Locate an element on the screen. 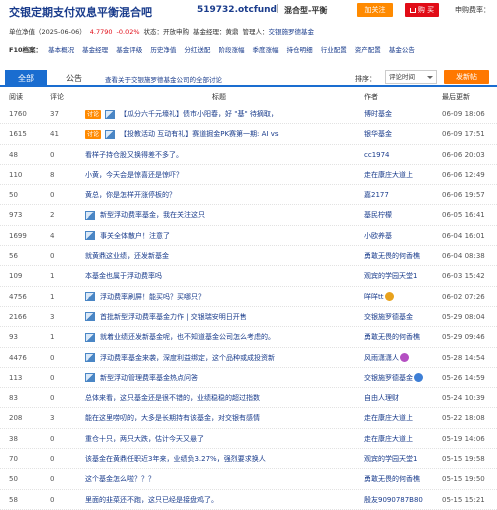 The width and height of the screenshot is (497, 510). author-name: 殷友9090787B80 is located at coordinates (393, 500).